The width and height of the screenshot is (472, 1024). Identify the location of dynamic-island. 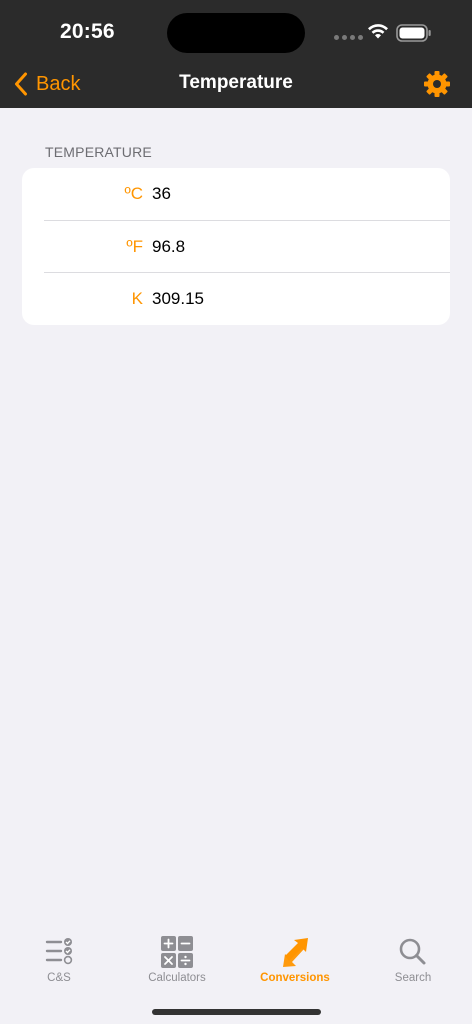
(236, 33).